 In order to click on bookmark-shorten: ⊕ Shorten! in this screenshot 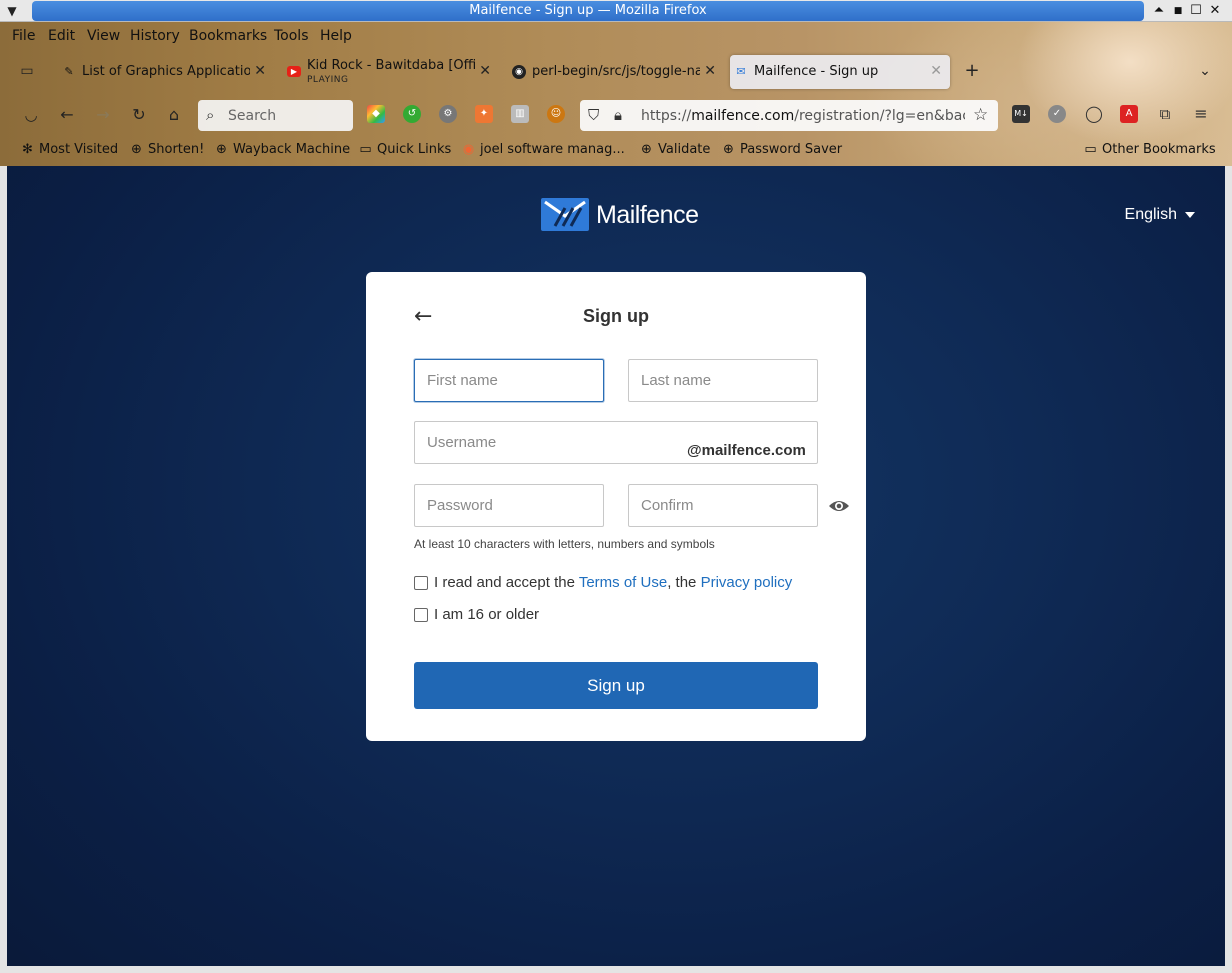, I will do `click(166, 149)`.